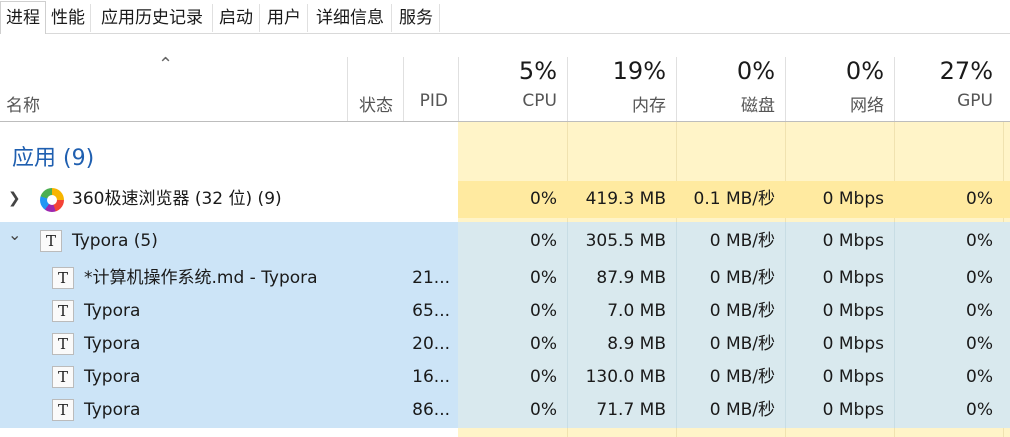 This screenshot has width=1010, height=437. What do you see at coordinates (625, 377) in the screenshot?
I see `memory-value: 130.0 MB` at bounding box center [625, 377].